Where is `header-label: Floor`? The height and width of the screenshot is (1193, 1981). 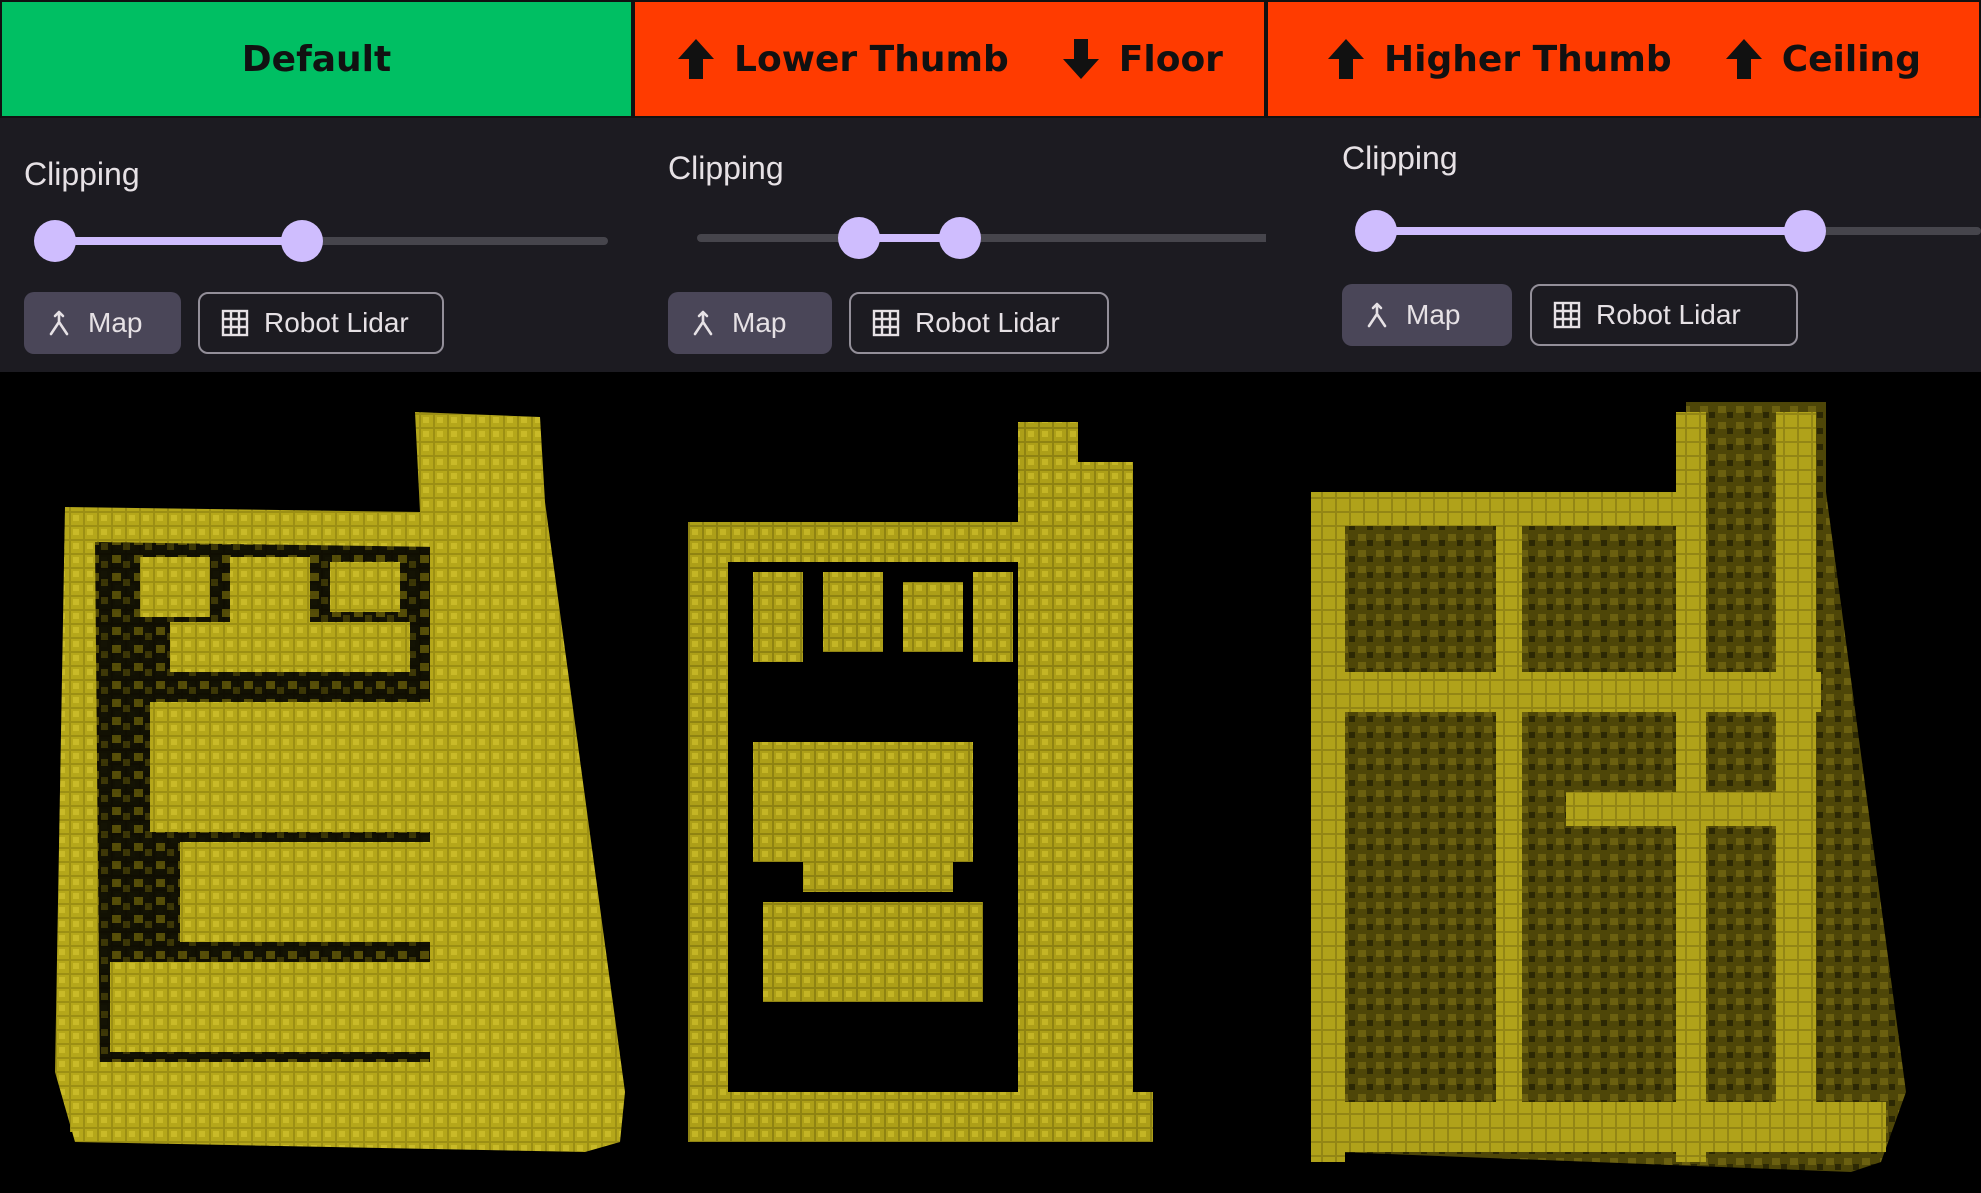 header-label: Floor is located at coordinates (1170, 59).